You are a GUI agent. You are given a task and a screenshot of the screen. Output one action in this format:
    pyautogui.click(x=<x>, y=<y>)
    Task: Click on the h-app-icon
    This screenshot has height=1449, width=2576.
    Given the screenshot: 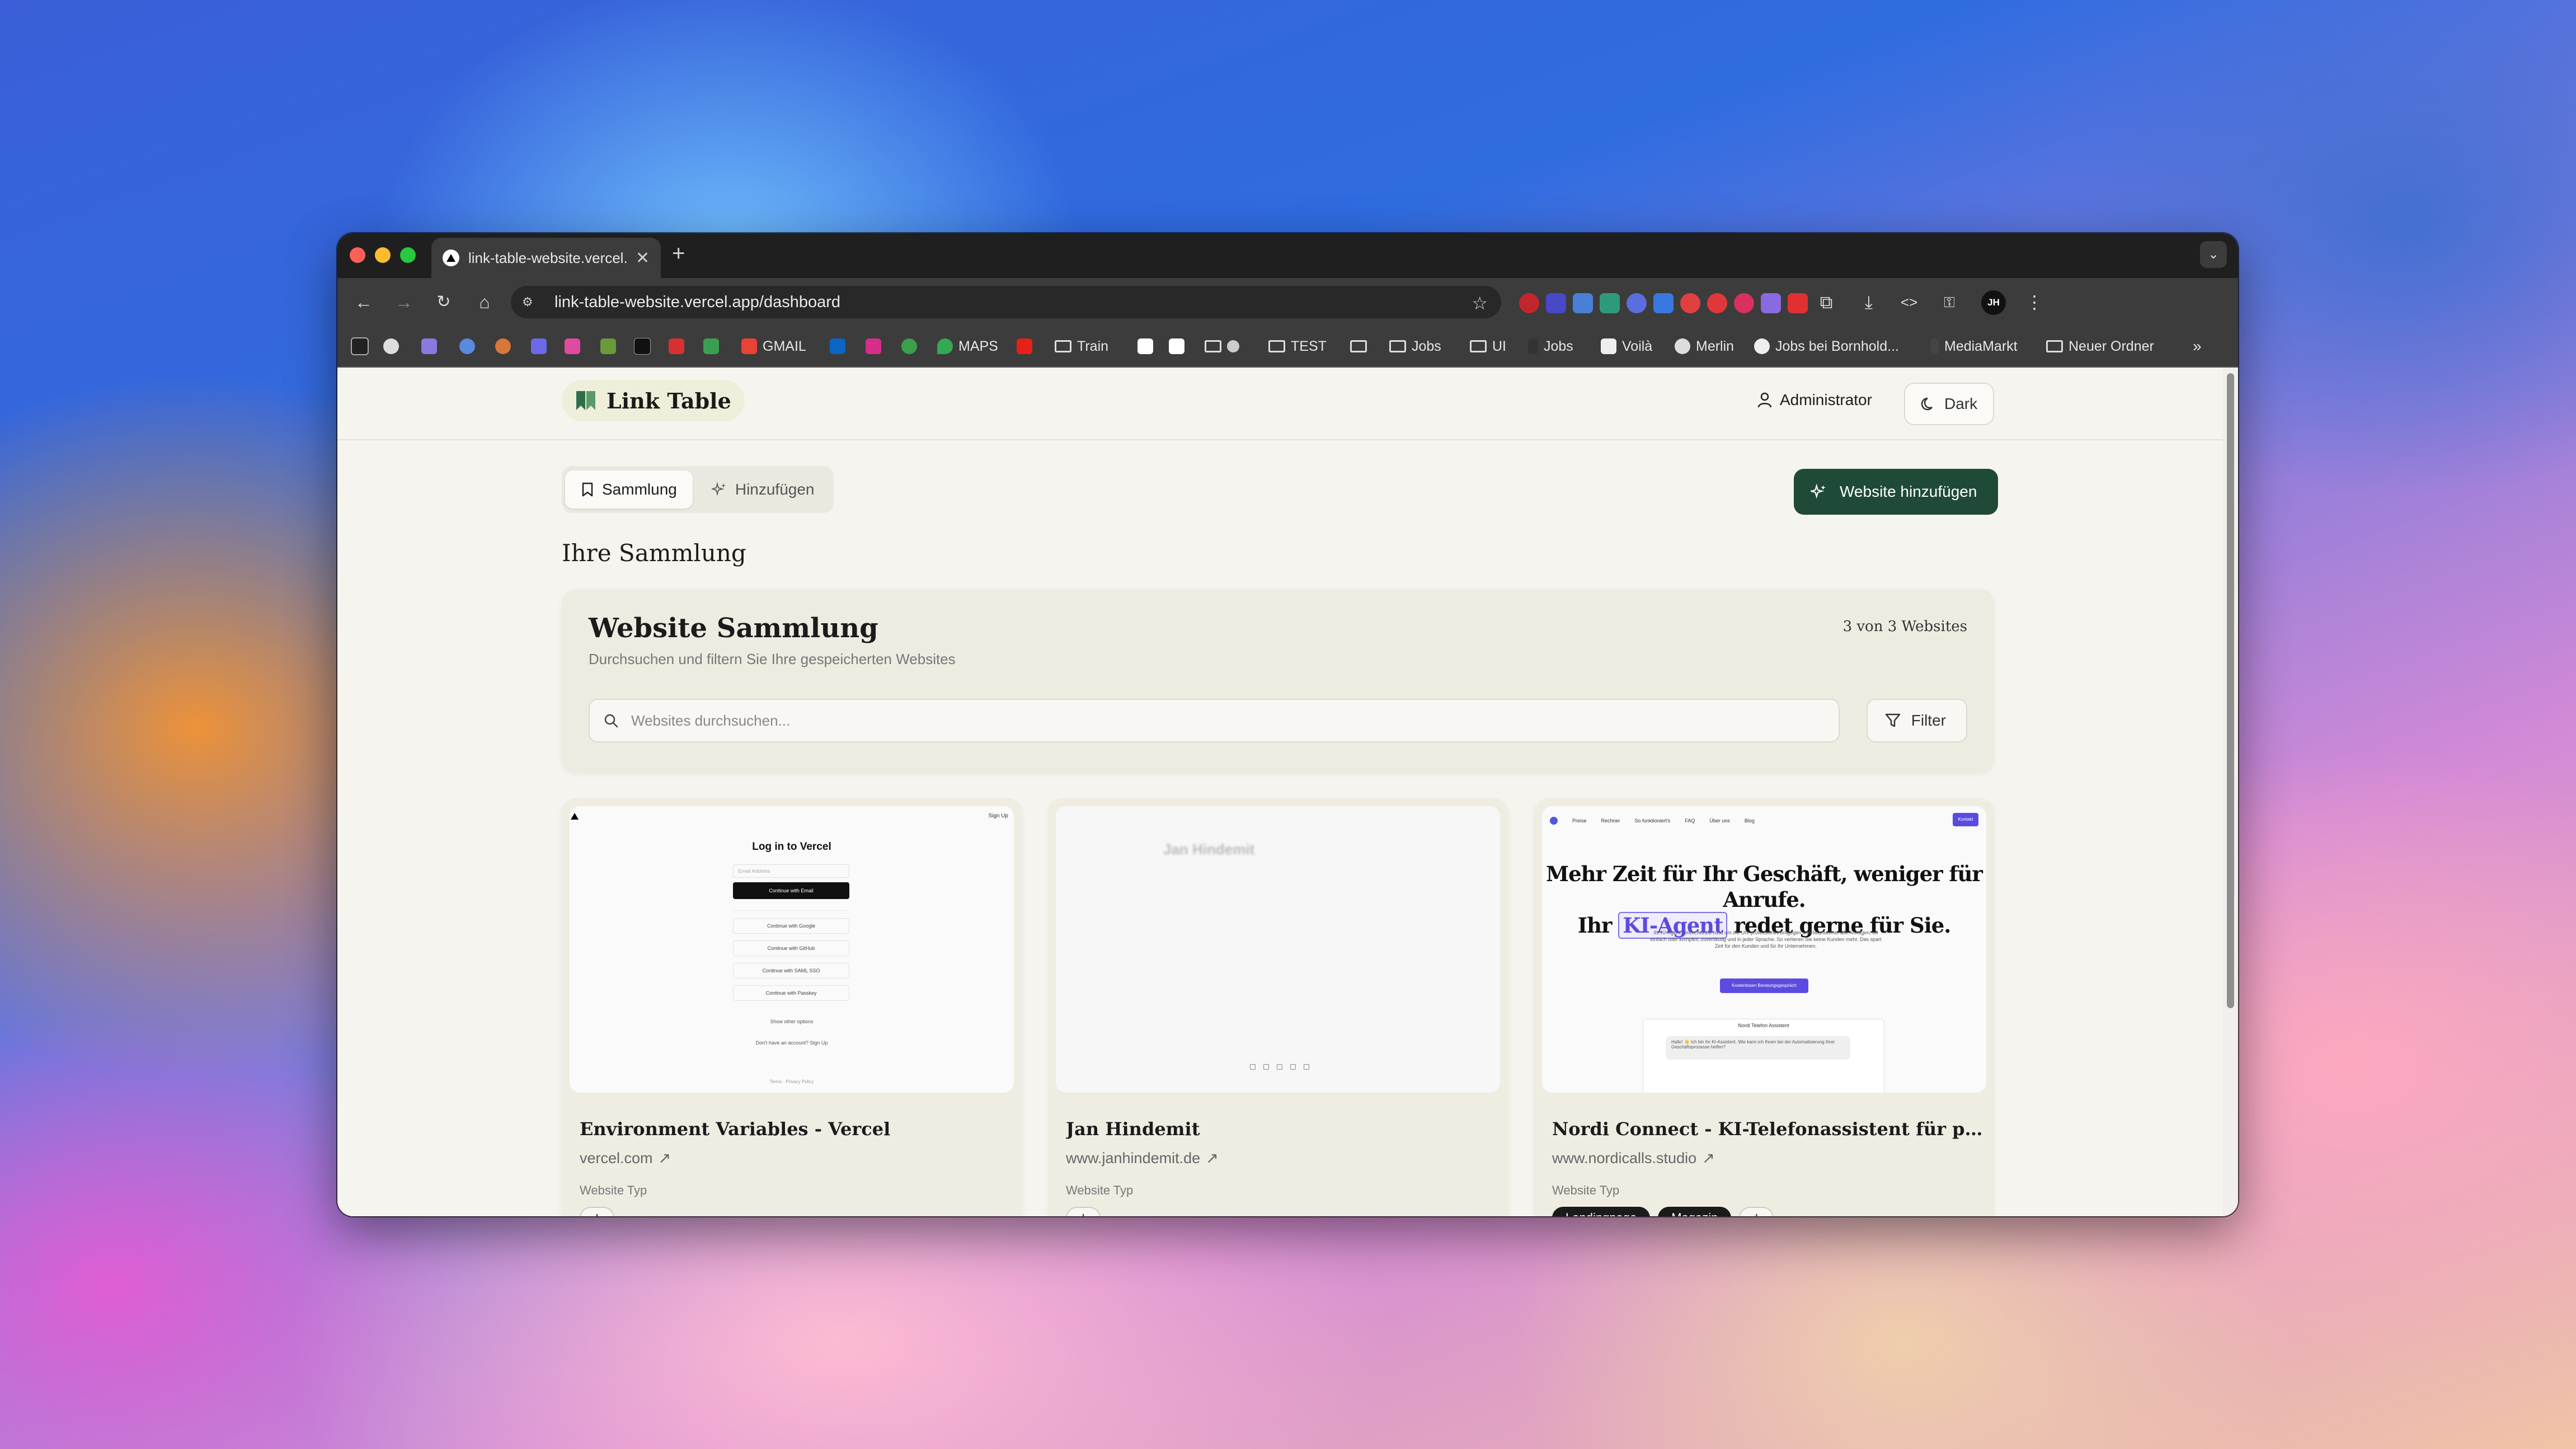 What is the action you would take?
    pyautogui.click(x=1145, y=346)
    